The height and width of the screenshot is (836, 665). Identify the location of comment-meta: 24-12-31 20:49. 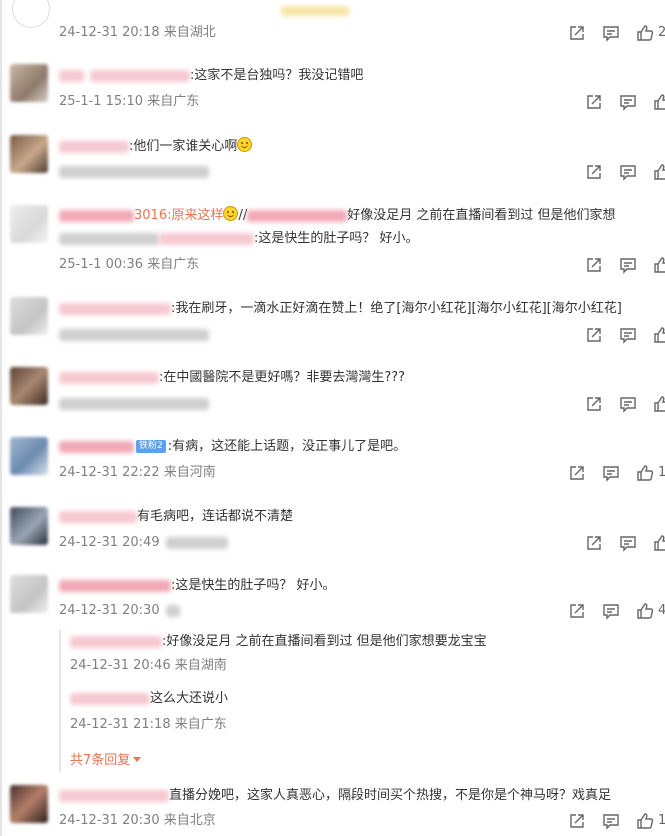
(143, 543).